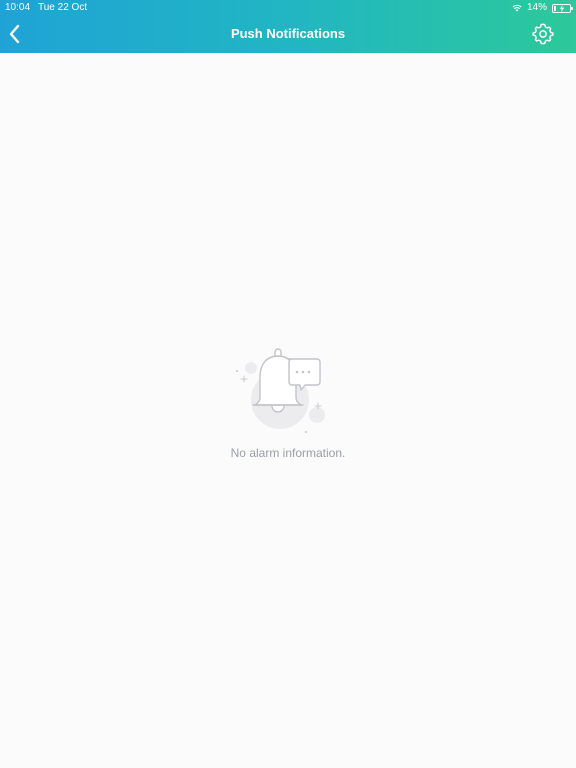 This screenshot has height=768, width=576. What do you see at coordinates (63, 7) in the screenshot?
I see `status-date: Tue 22 Oct` at bounding box center [63, 7].